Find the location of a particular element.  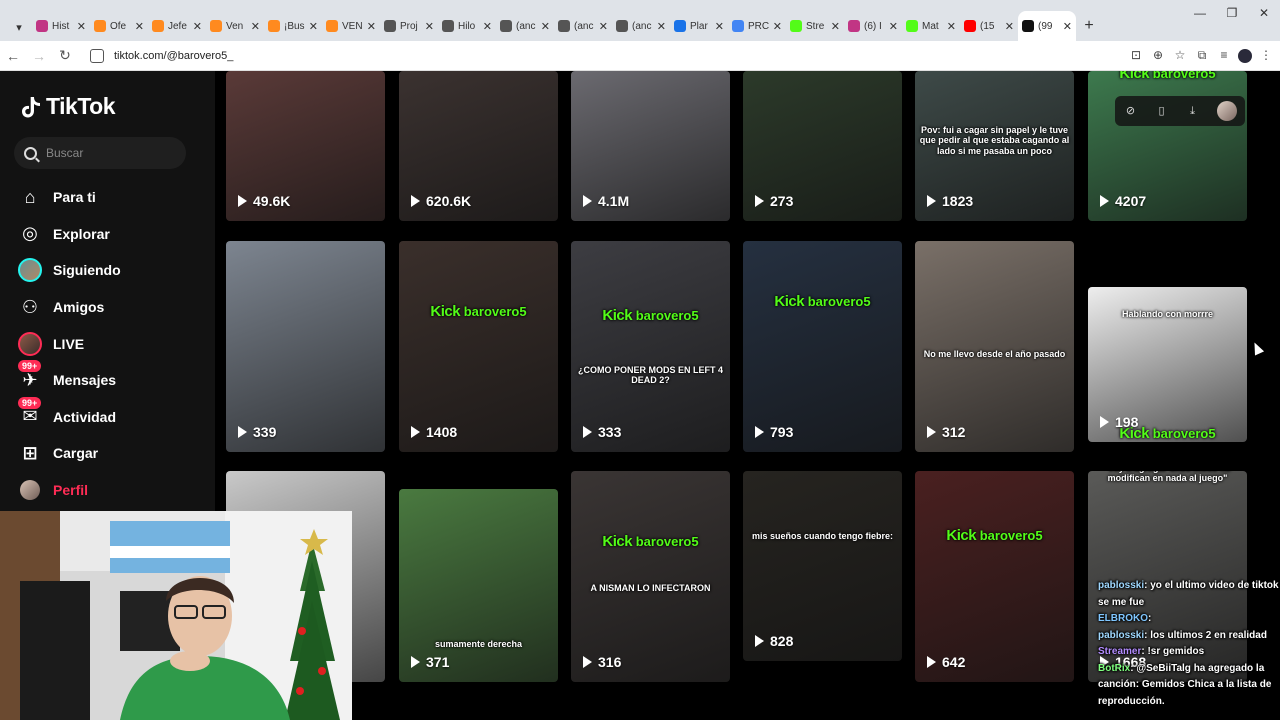

phone-icon: ▯ is located at coordinates (1162, 111).